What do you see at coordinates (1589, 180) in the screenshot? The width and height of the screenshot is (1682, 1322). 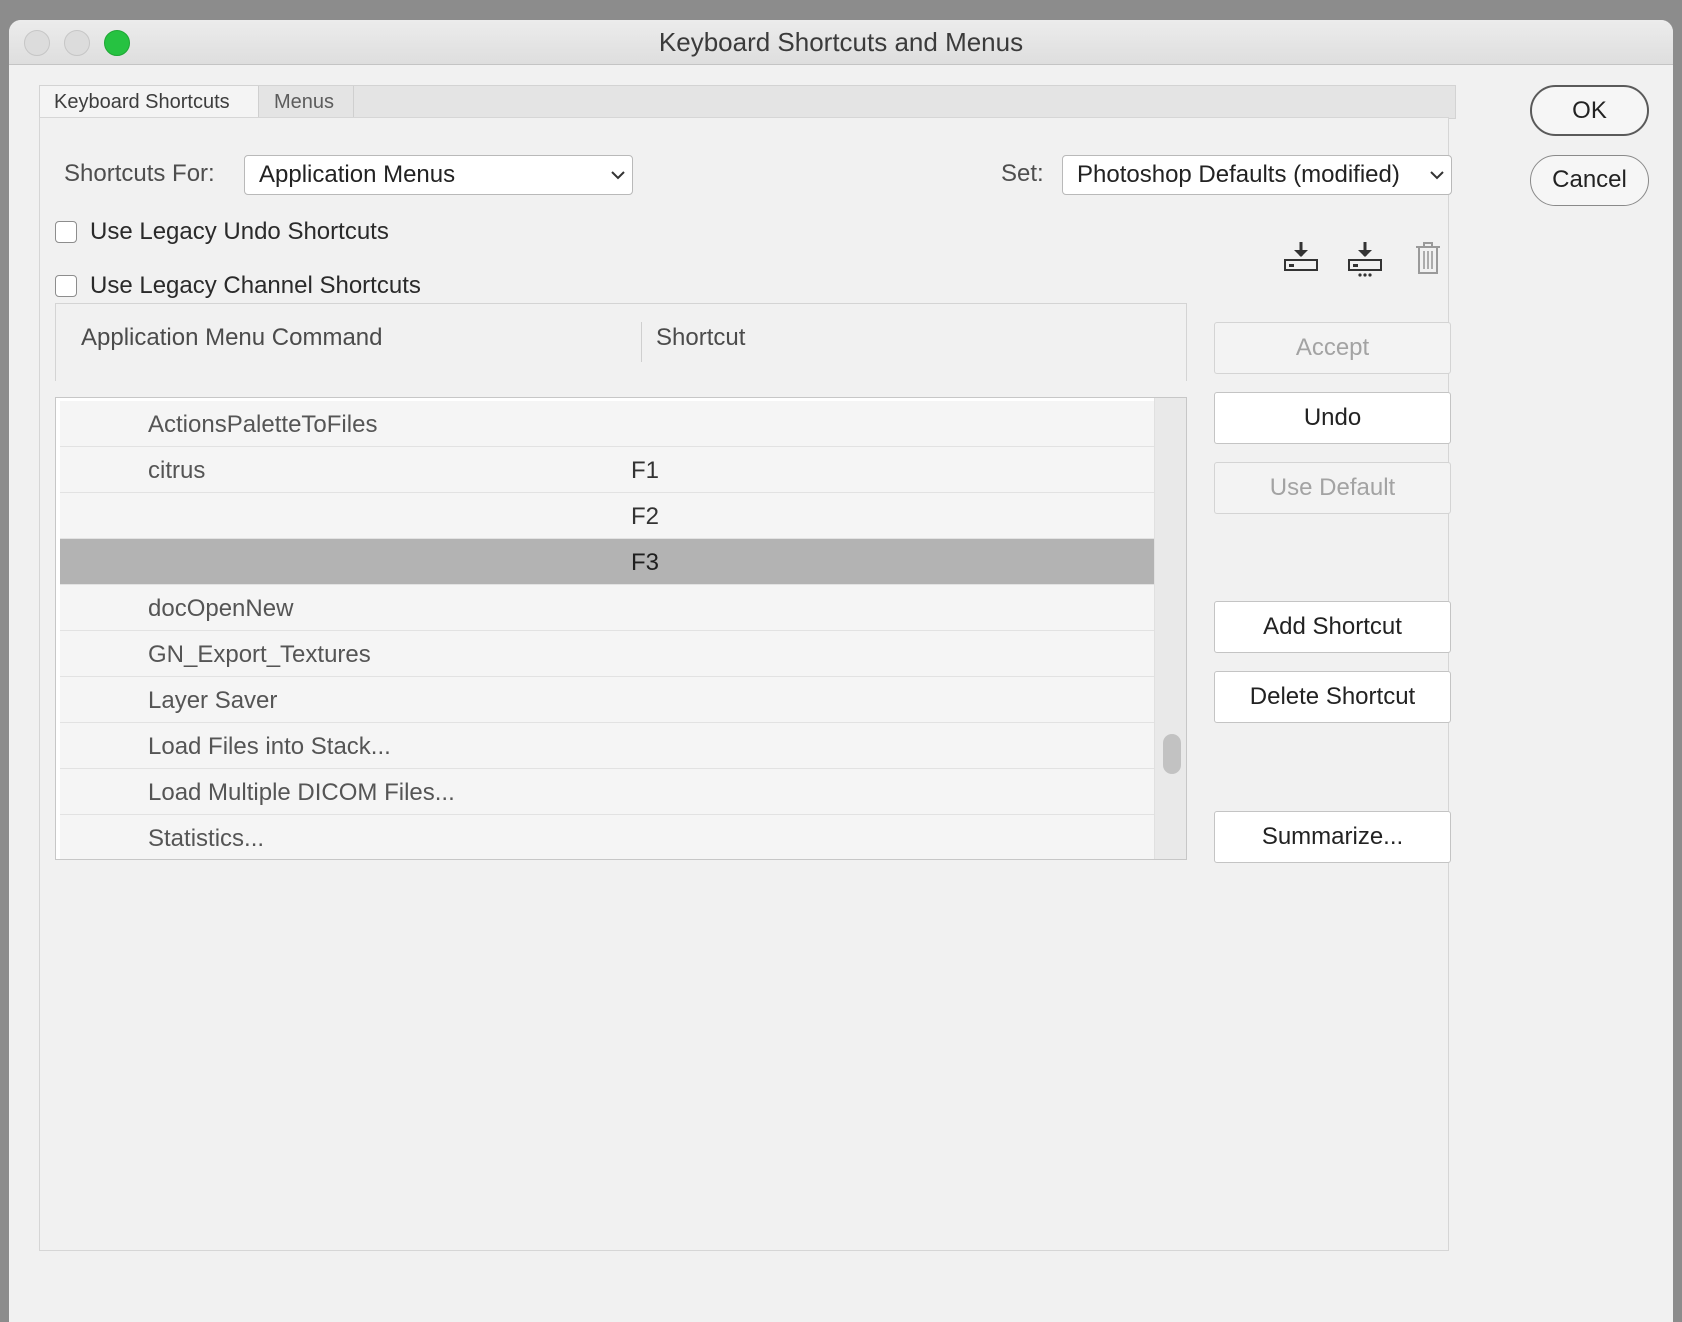 I see `cancel-button: Cancel` at bounding box center [1589, 180].